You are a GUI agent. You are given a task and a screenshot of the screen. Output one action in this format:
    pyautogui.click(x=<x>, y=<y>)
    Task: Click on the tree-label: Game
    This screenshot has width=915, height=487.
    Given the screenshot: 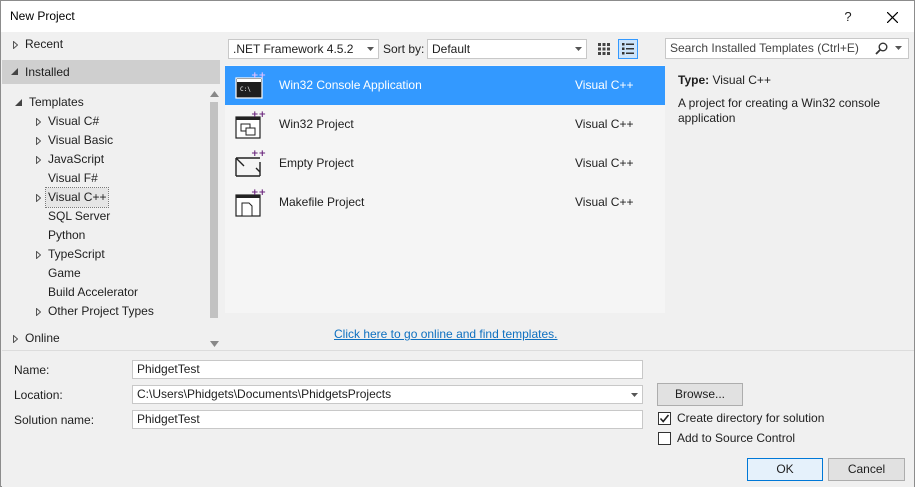 What is the action you would take?
    pyautogui.click(x=64, y=273)
    